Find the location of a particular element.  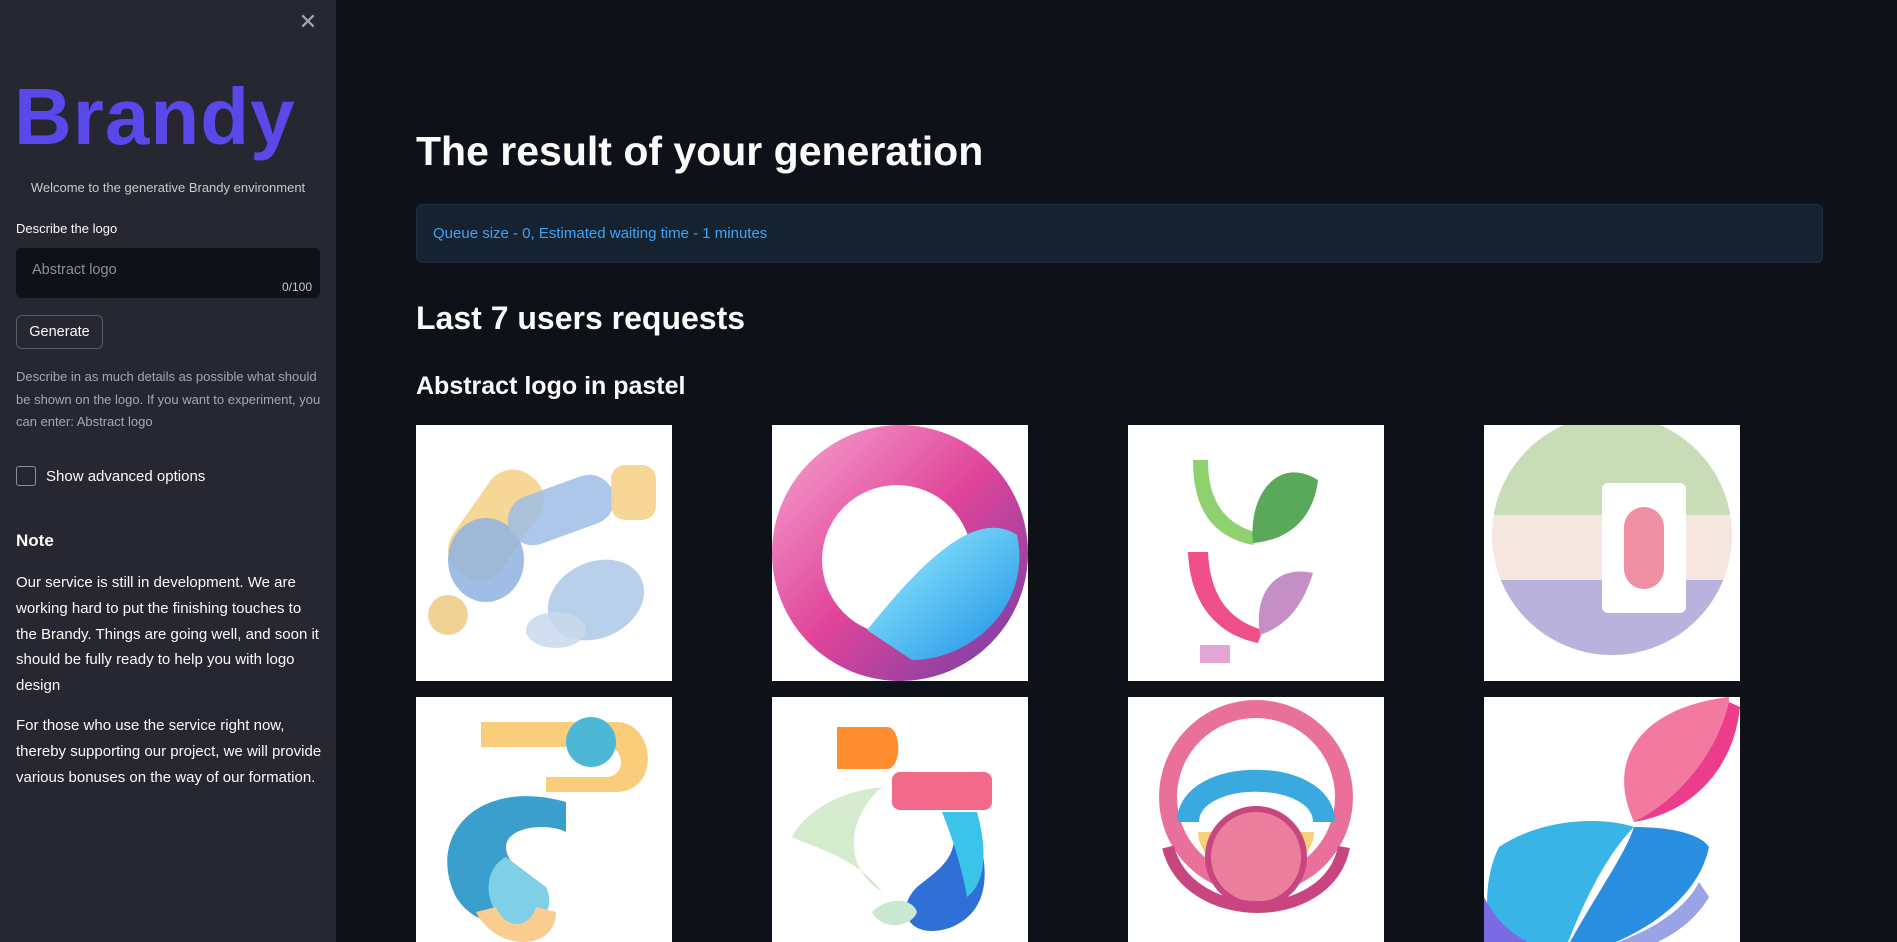

char-counter: 0/100 is located at coordinates (296, 287).